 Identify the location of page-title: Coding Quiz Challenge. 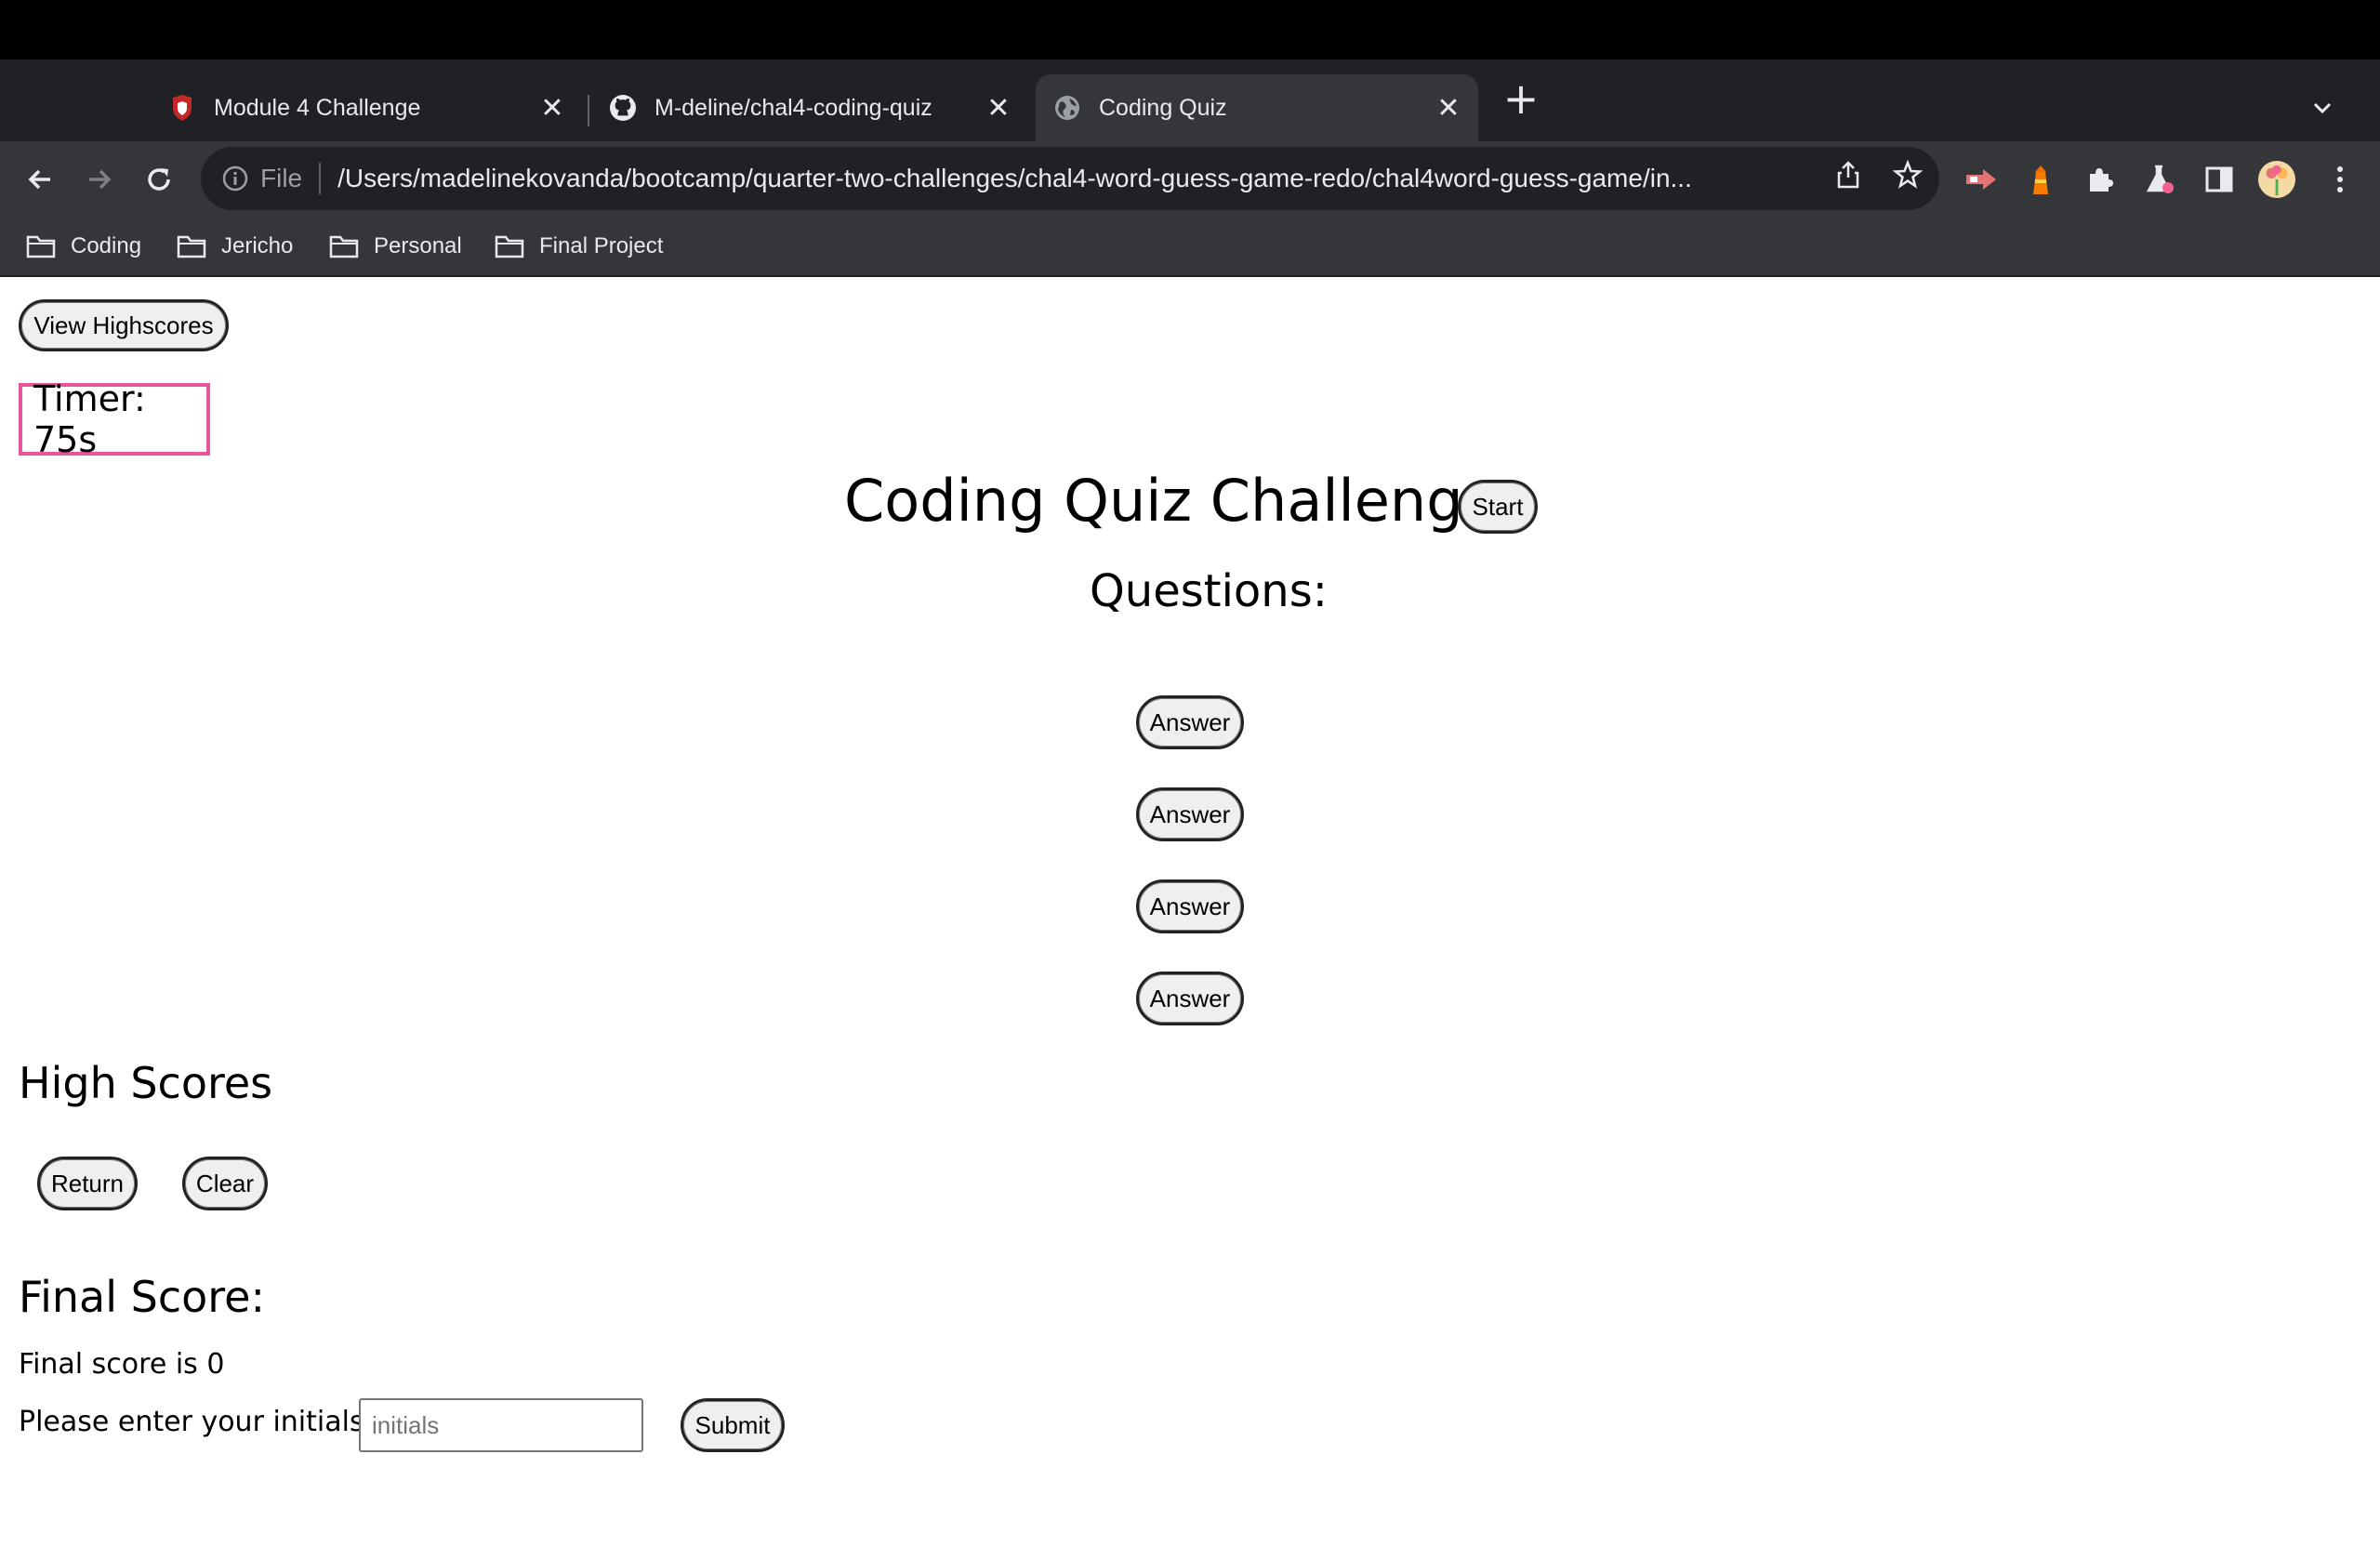
(1171, 501).